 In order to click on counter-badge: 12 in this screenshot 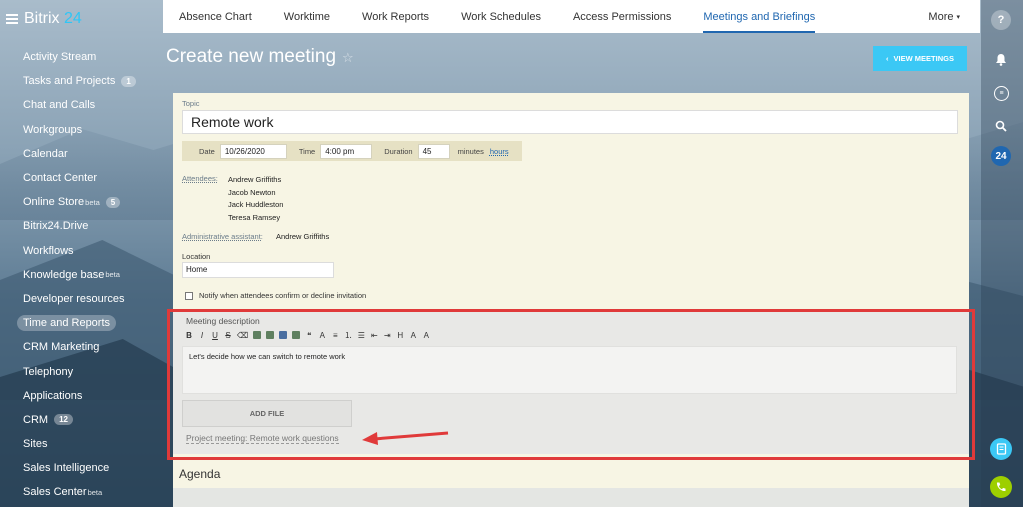, I will do `click(63, 420)`.